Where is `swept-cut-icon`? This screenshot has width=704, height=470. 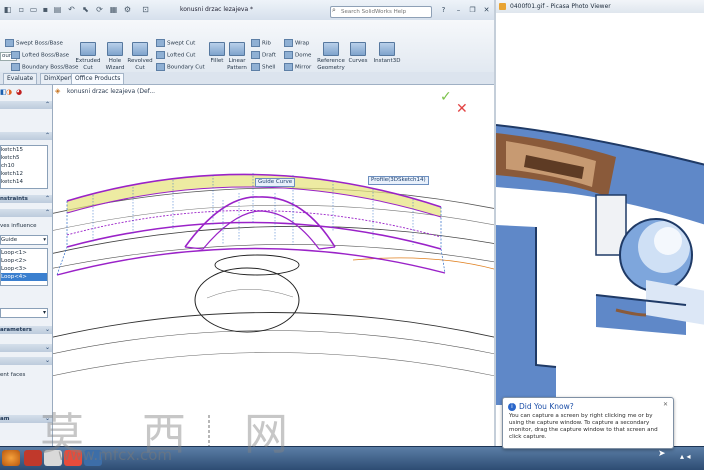 swept-cut-icon is located at coordinates (160, 43).